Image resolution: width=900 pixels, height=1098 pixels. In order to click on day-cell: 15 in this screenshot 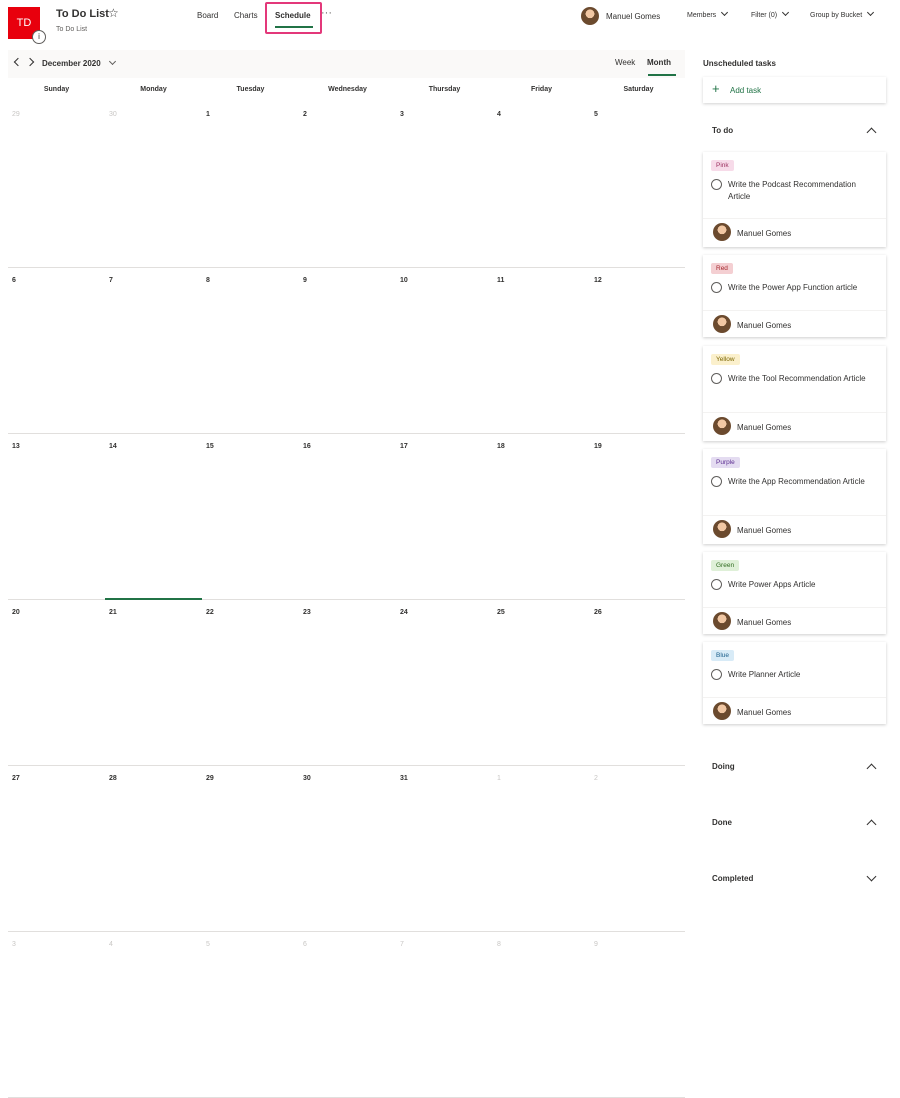, I will do `click(250, 517)`.